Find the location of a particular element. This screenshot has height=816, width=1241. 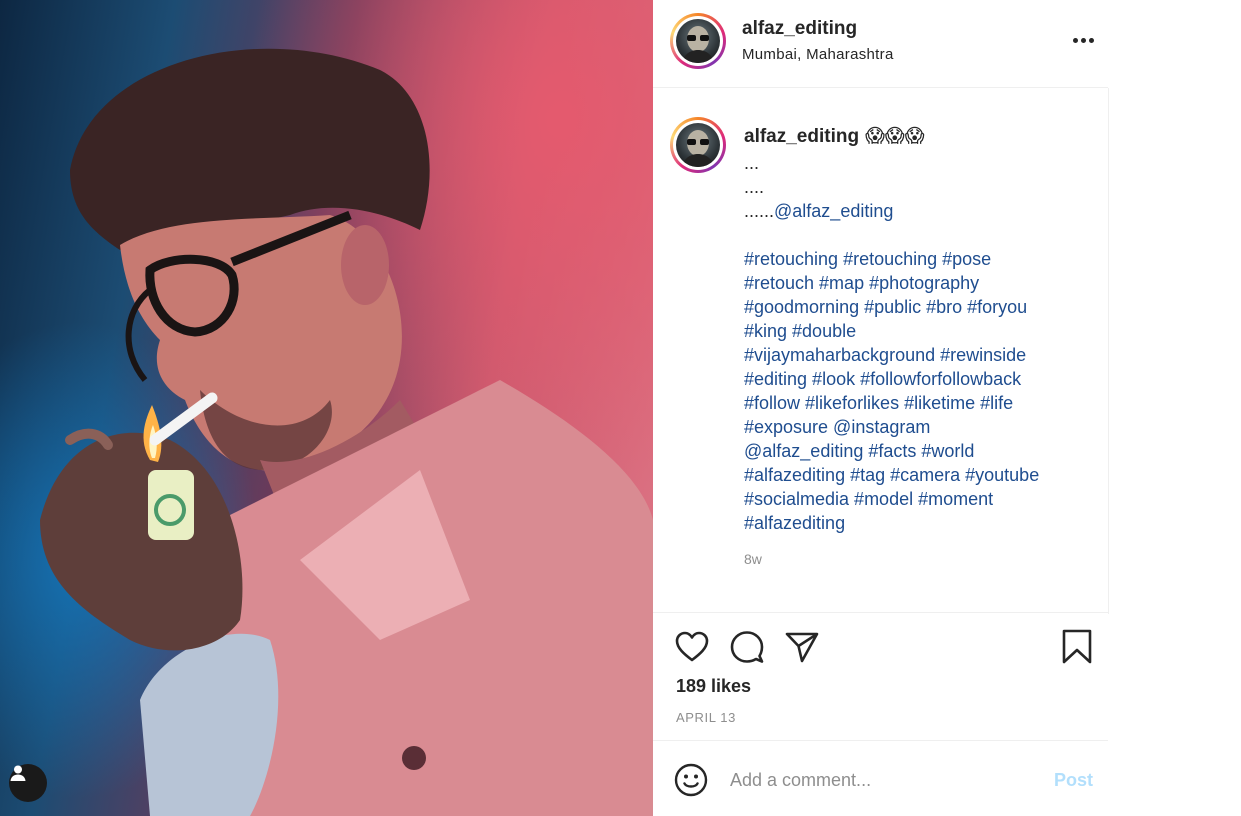

comment-bubble-icon is located at coordinates (747, 647).